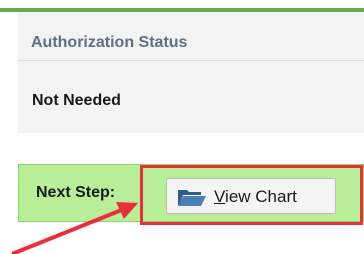 The height and width of the screenshot is (254, 364). Describe the element at coordinates (76, 100) in the screenshot. I see `authorization-status-value: Not Needed` at that location.